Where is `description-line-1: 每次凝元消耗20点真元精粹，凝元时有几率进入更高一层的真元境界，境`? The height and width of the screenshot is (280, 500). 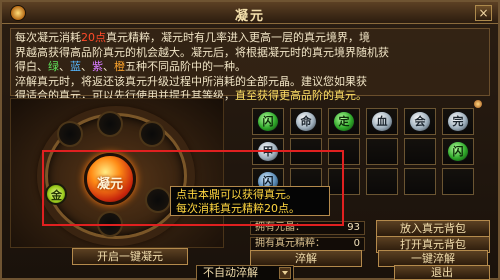
description-line-1: 每次凝元消耗20点真元精粹，凝元时有几率进入更高一层的真元境界，境 is located at coordinates (192, 37).